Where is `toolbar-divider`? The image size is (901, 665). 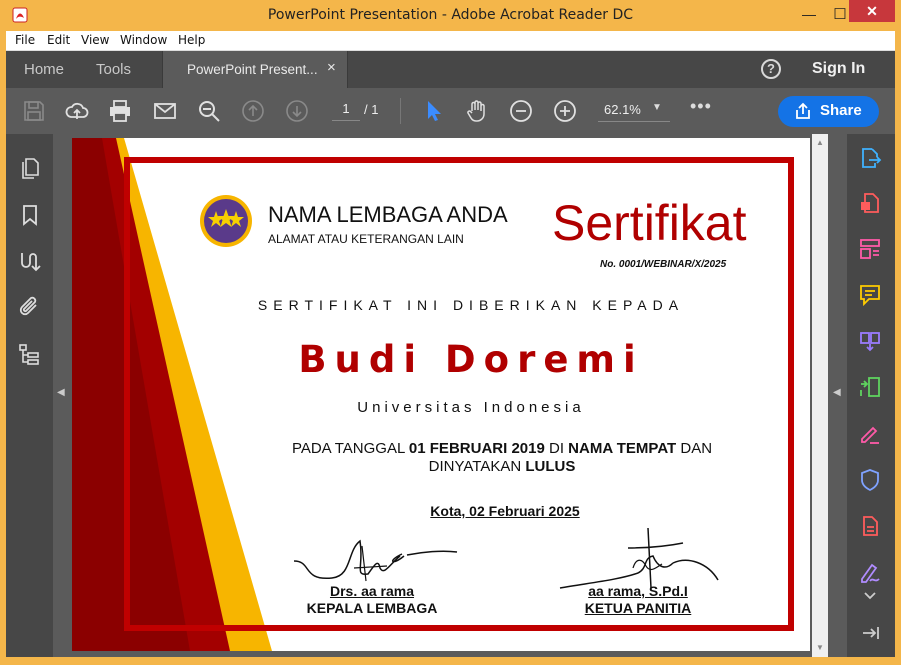 toolbar-divider is located at coordinates (400, 111).